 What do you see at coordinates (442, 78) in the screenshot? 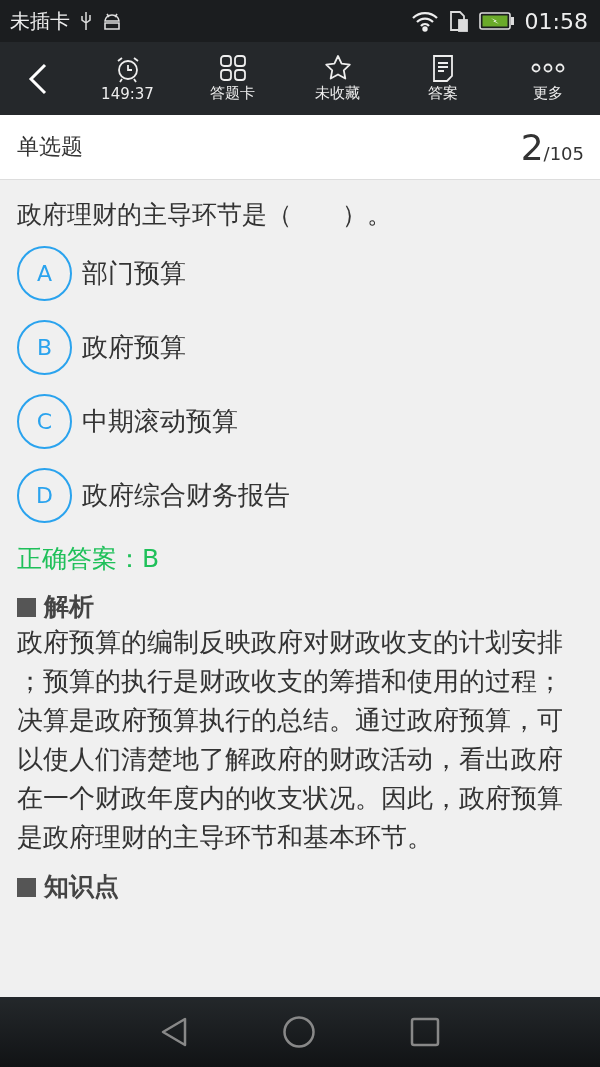
I see `toolbar-button: 答案` at bounding box center [442, 78].